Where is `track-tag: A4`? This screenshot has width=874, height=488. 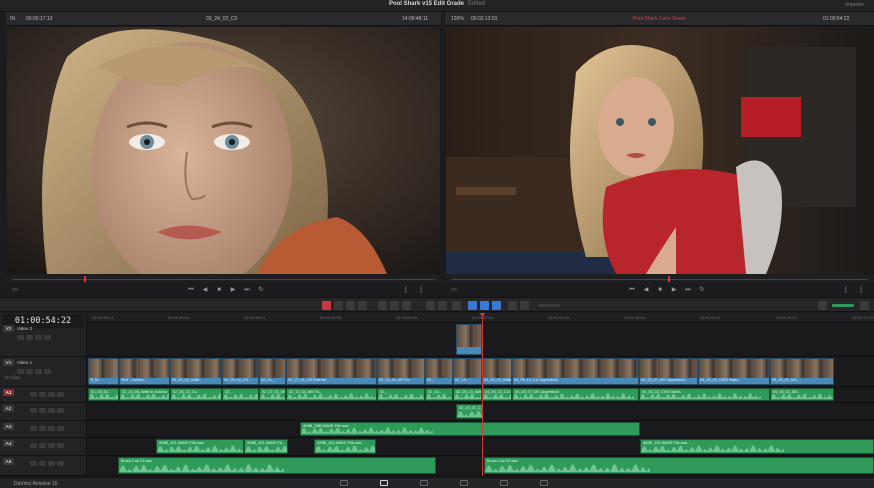
track-tag: A4 is located at coordinates (8, 443).